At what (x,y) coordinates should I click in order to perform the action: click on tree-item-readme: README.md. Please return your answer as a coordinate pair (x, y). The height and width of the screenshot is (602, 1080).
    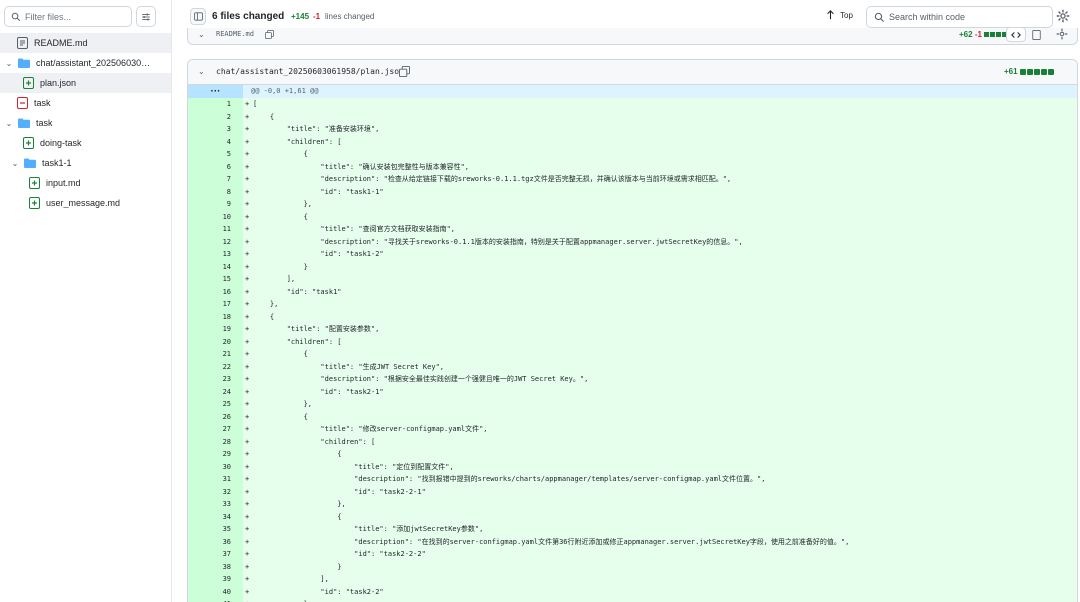
    Looking at the image, I should click on (85, 43).